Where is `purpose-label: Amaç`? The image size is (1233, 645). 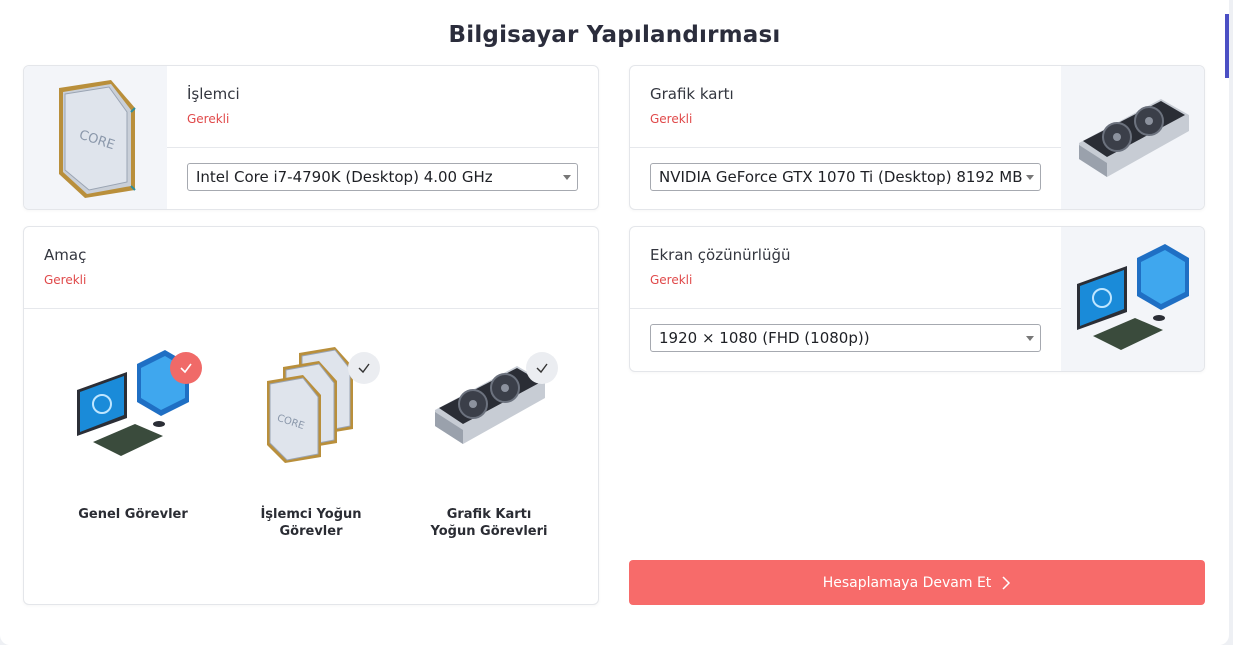
purpose-label: Amaç is located at coordinates (65, 255).